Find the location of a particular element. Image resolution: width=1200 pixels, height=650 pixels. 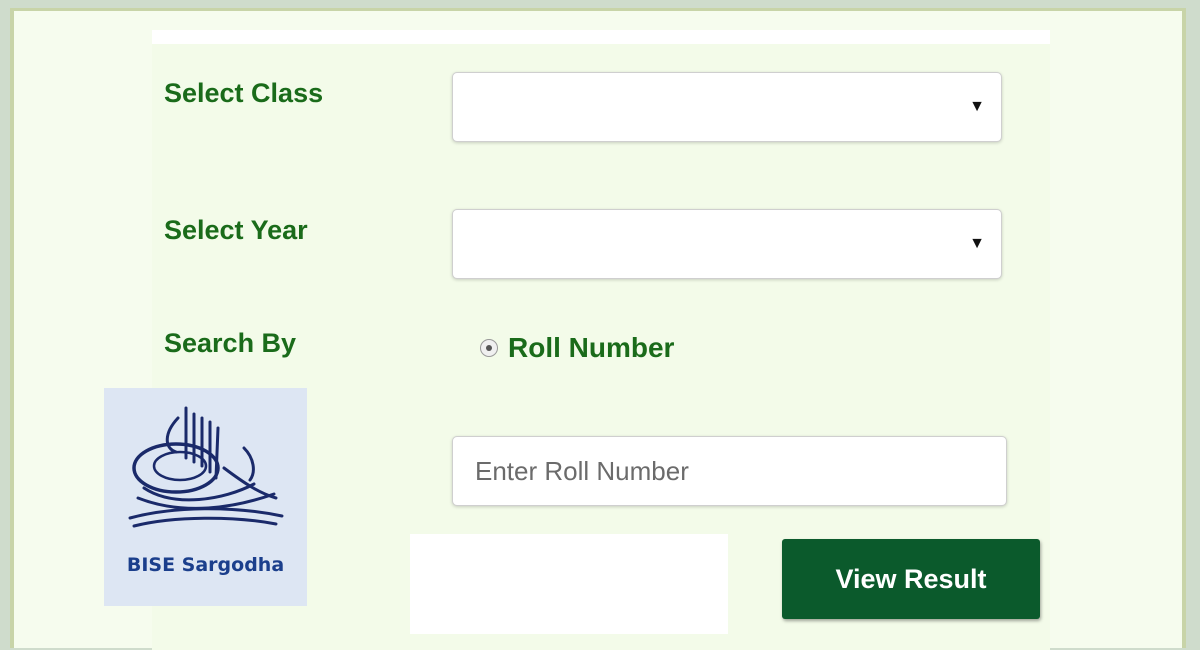

view-result-button: View Result is located at coordinates (911, 579).